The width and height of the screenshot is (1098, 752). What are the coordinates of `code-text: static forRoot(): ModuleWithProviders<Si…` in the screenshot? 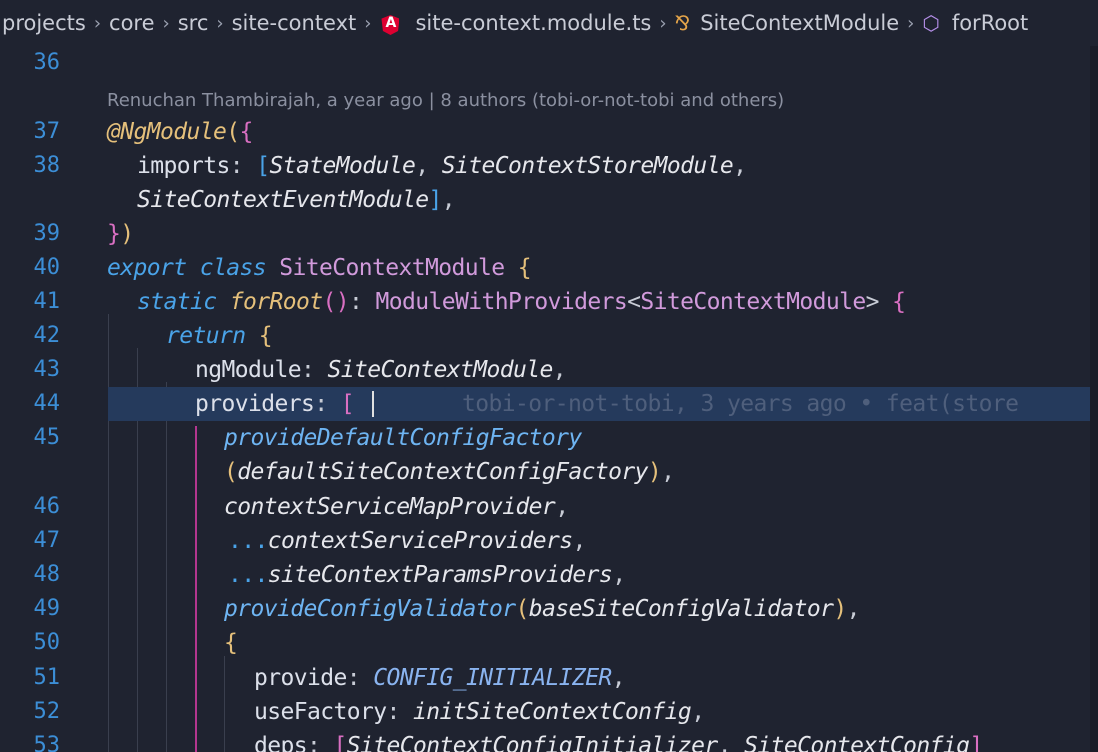 It's located at (521, 302).